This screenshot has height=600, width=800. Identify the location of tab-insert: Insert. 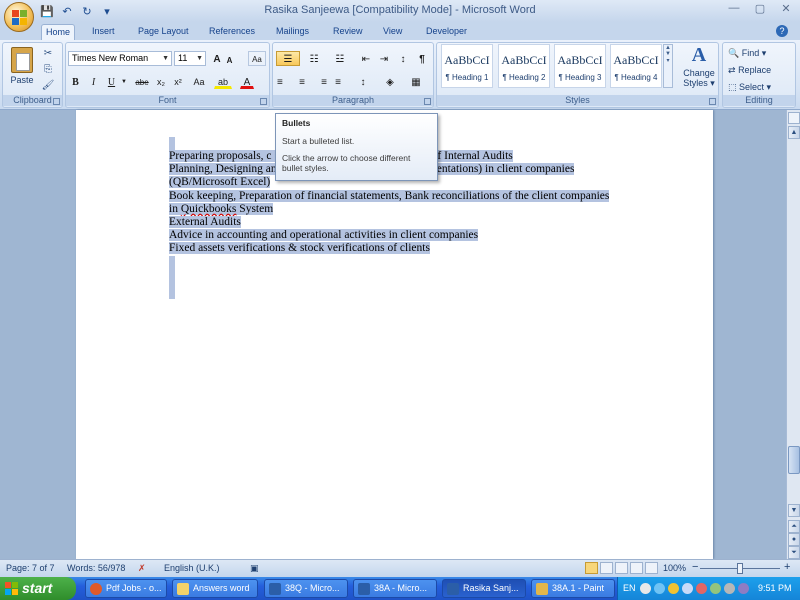
(103, 32).